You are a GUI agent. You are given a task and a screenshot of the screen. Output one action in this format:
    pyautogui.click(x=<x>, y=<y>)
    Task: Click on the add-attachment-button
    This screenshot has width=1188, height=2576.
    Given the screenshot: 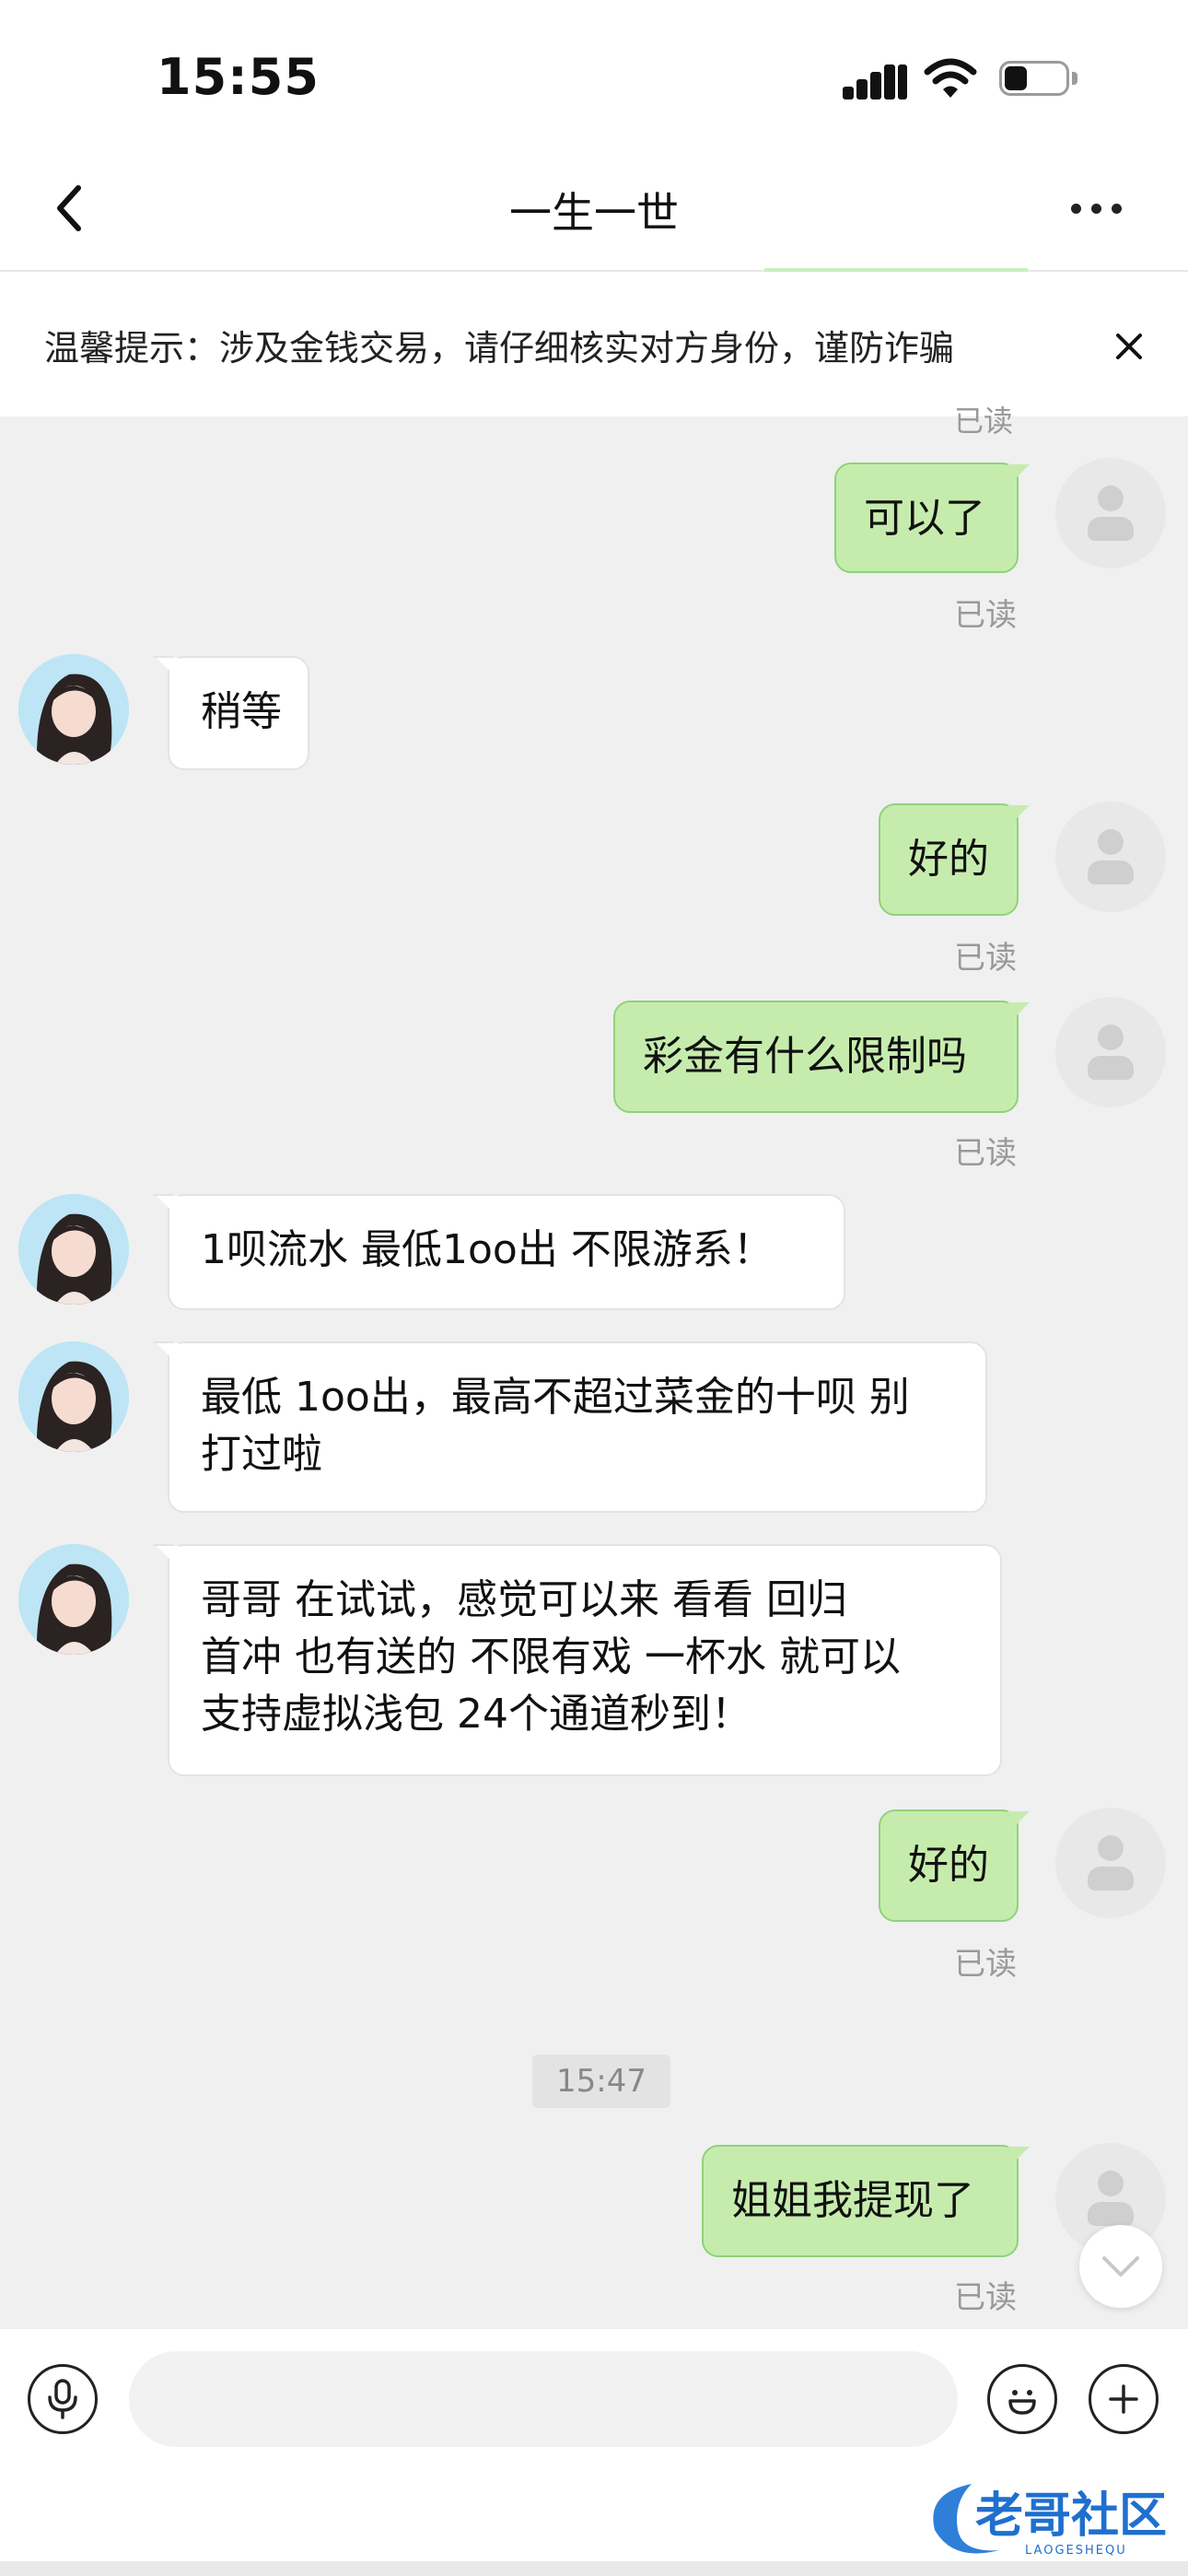 What is the action you would take?
    pyautogui.click(x=1124, y=2399)
    